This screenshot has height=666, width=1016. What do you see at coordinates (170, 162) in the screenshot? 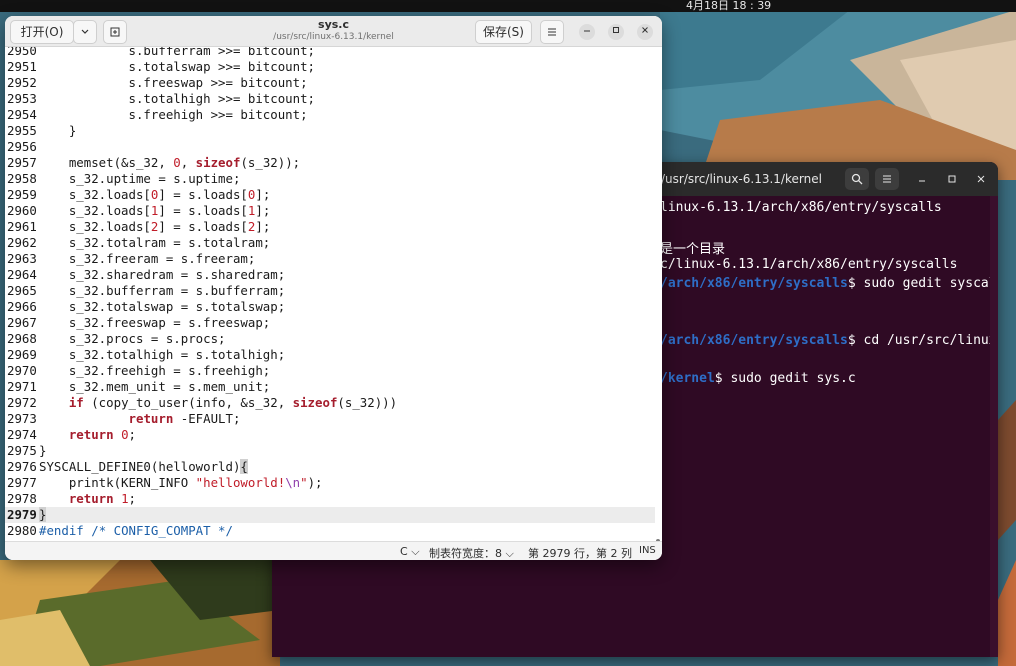
I see `line-code: memset(&s_32, 0, sizeof(s_32));` at bounding box center [170, 162].